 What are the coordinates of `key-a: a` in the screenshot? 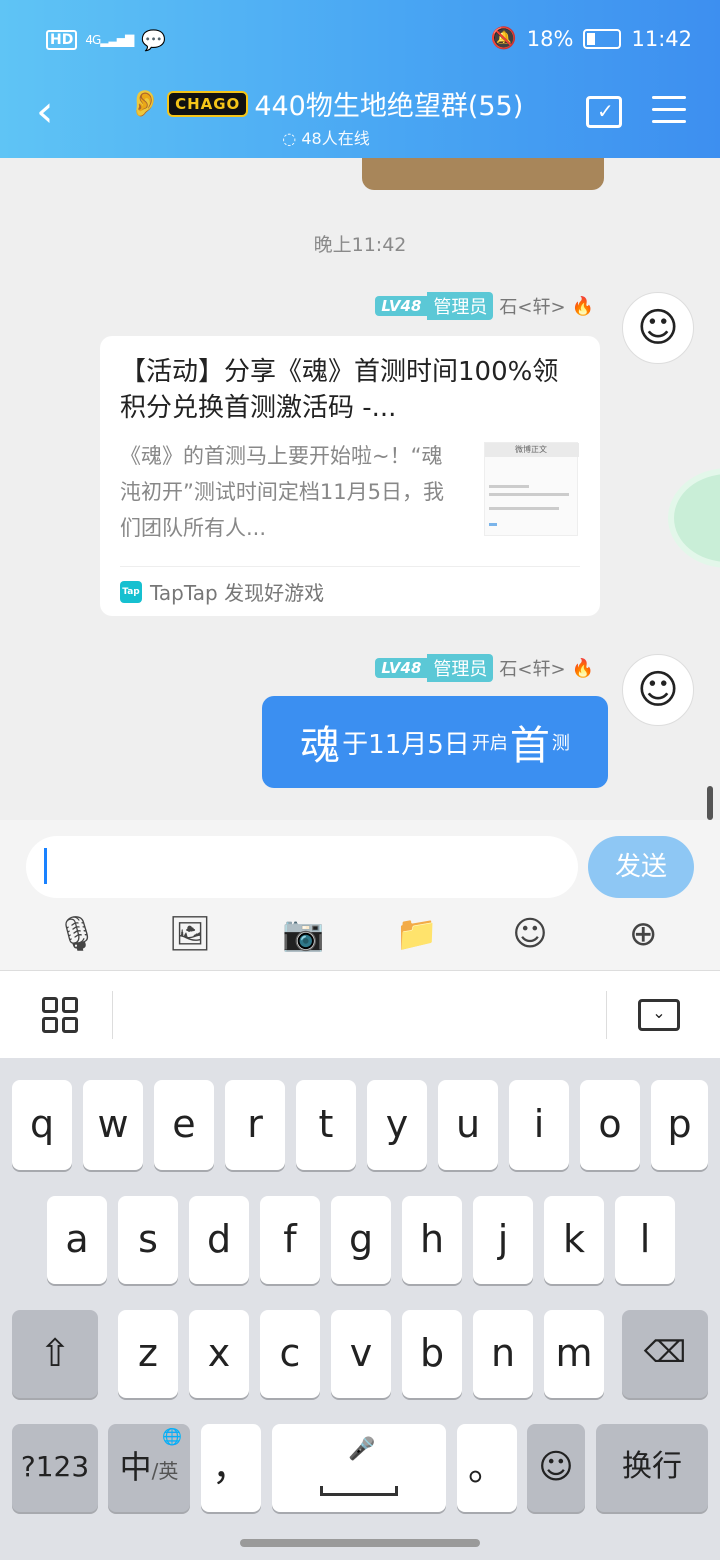 It's located at (77, 1240).